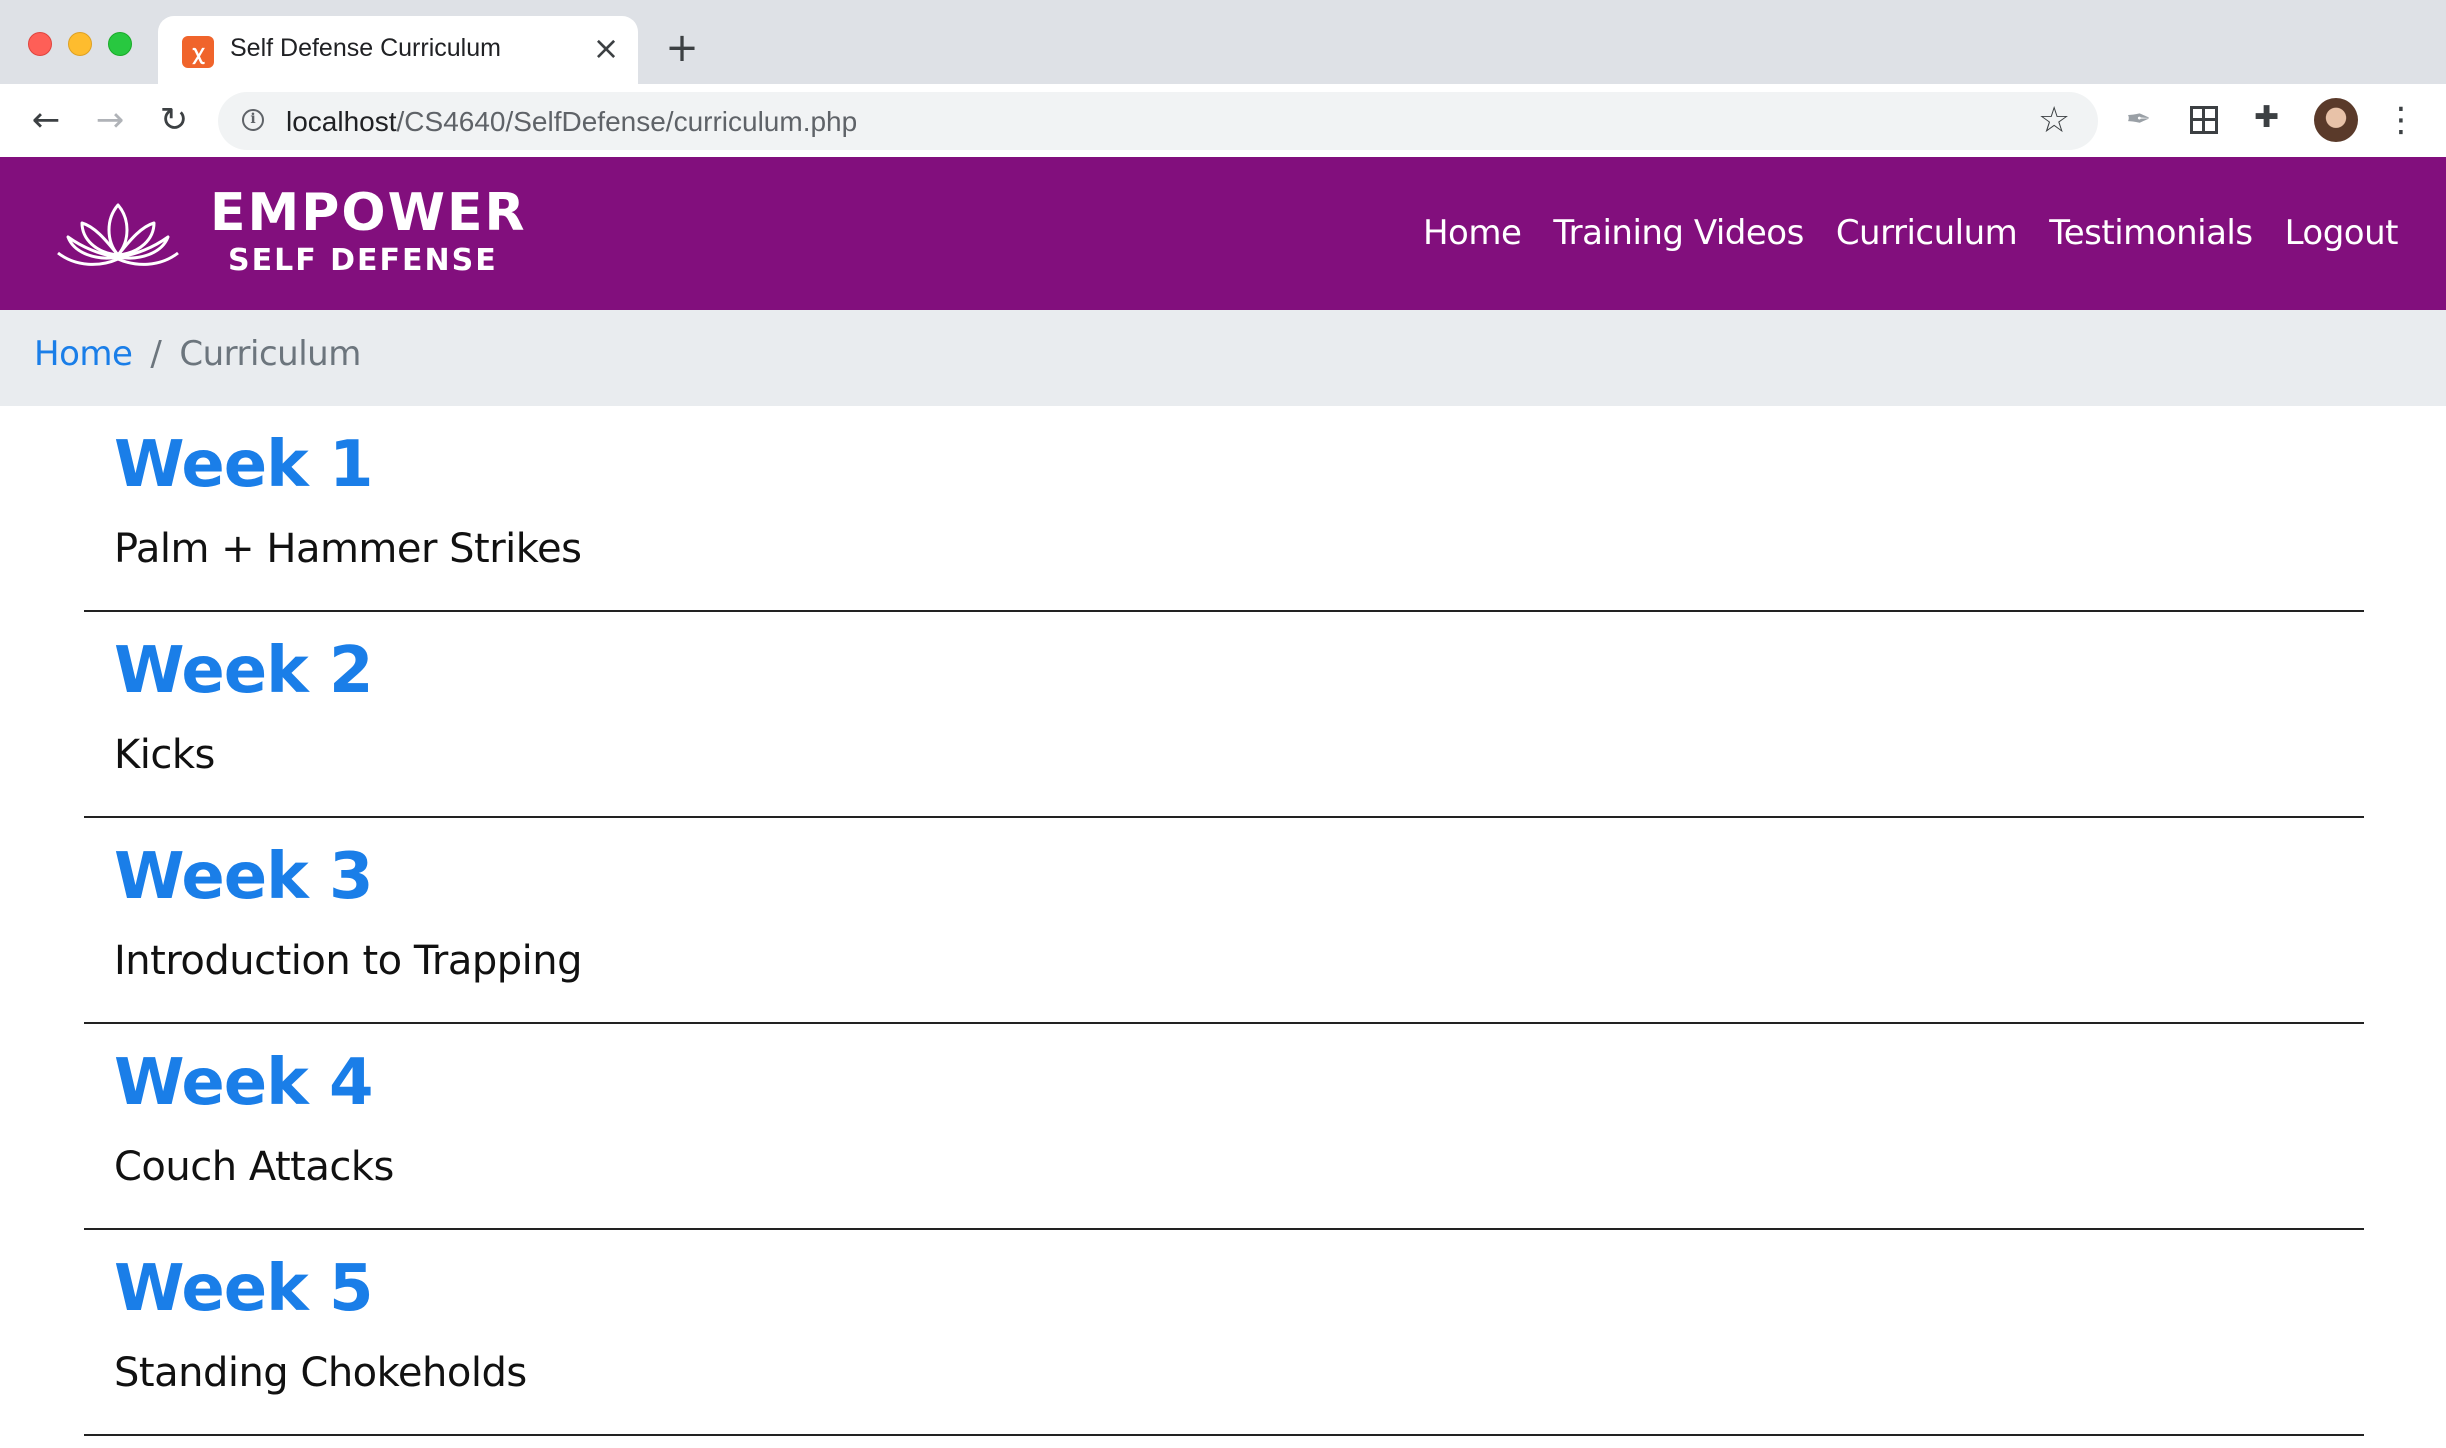  Describe the element at coordinates (365, 48) in the screenshot. I see `tab-title: Self Defense Curriculum` at that location.